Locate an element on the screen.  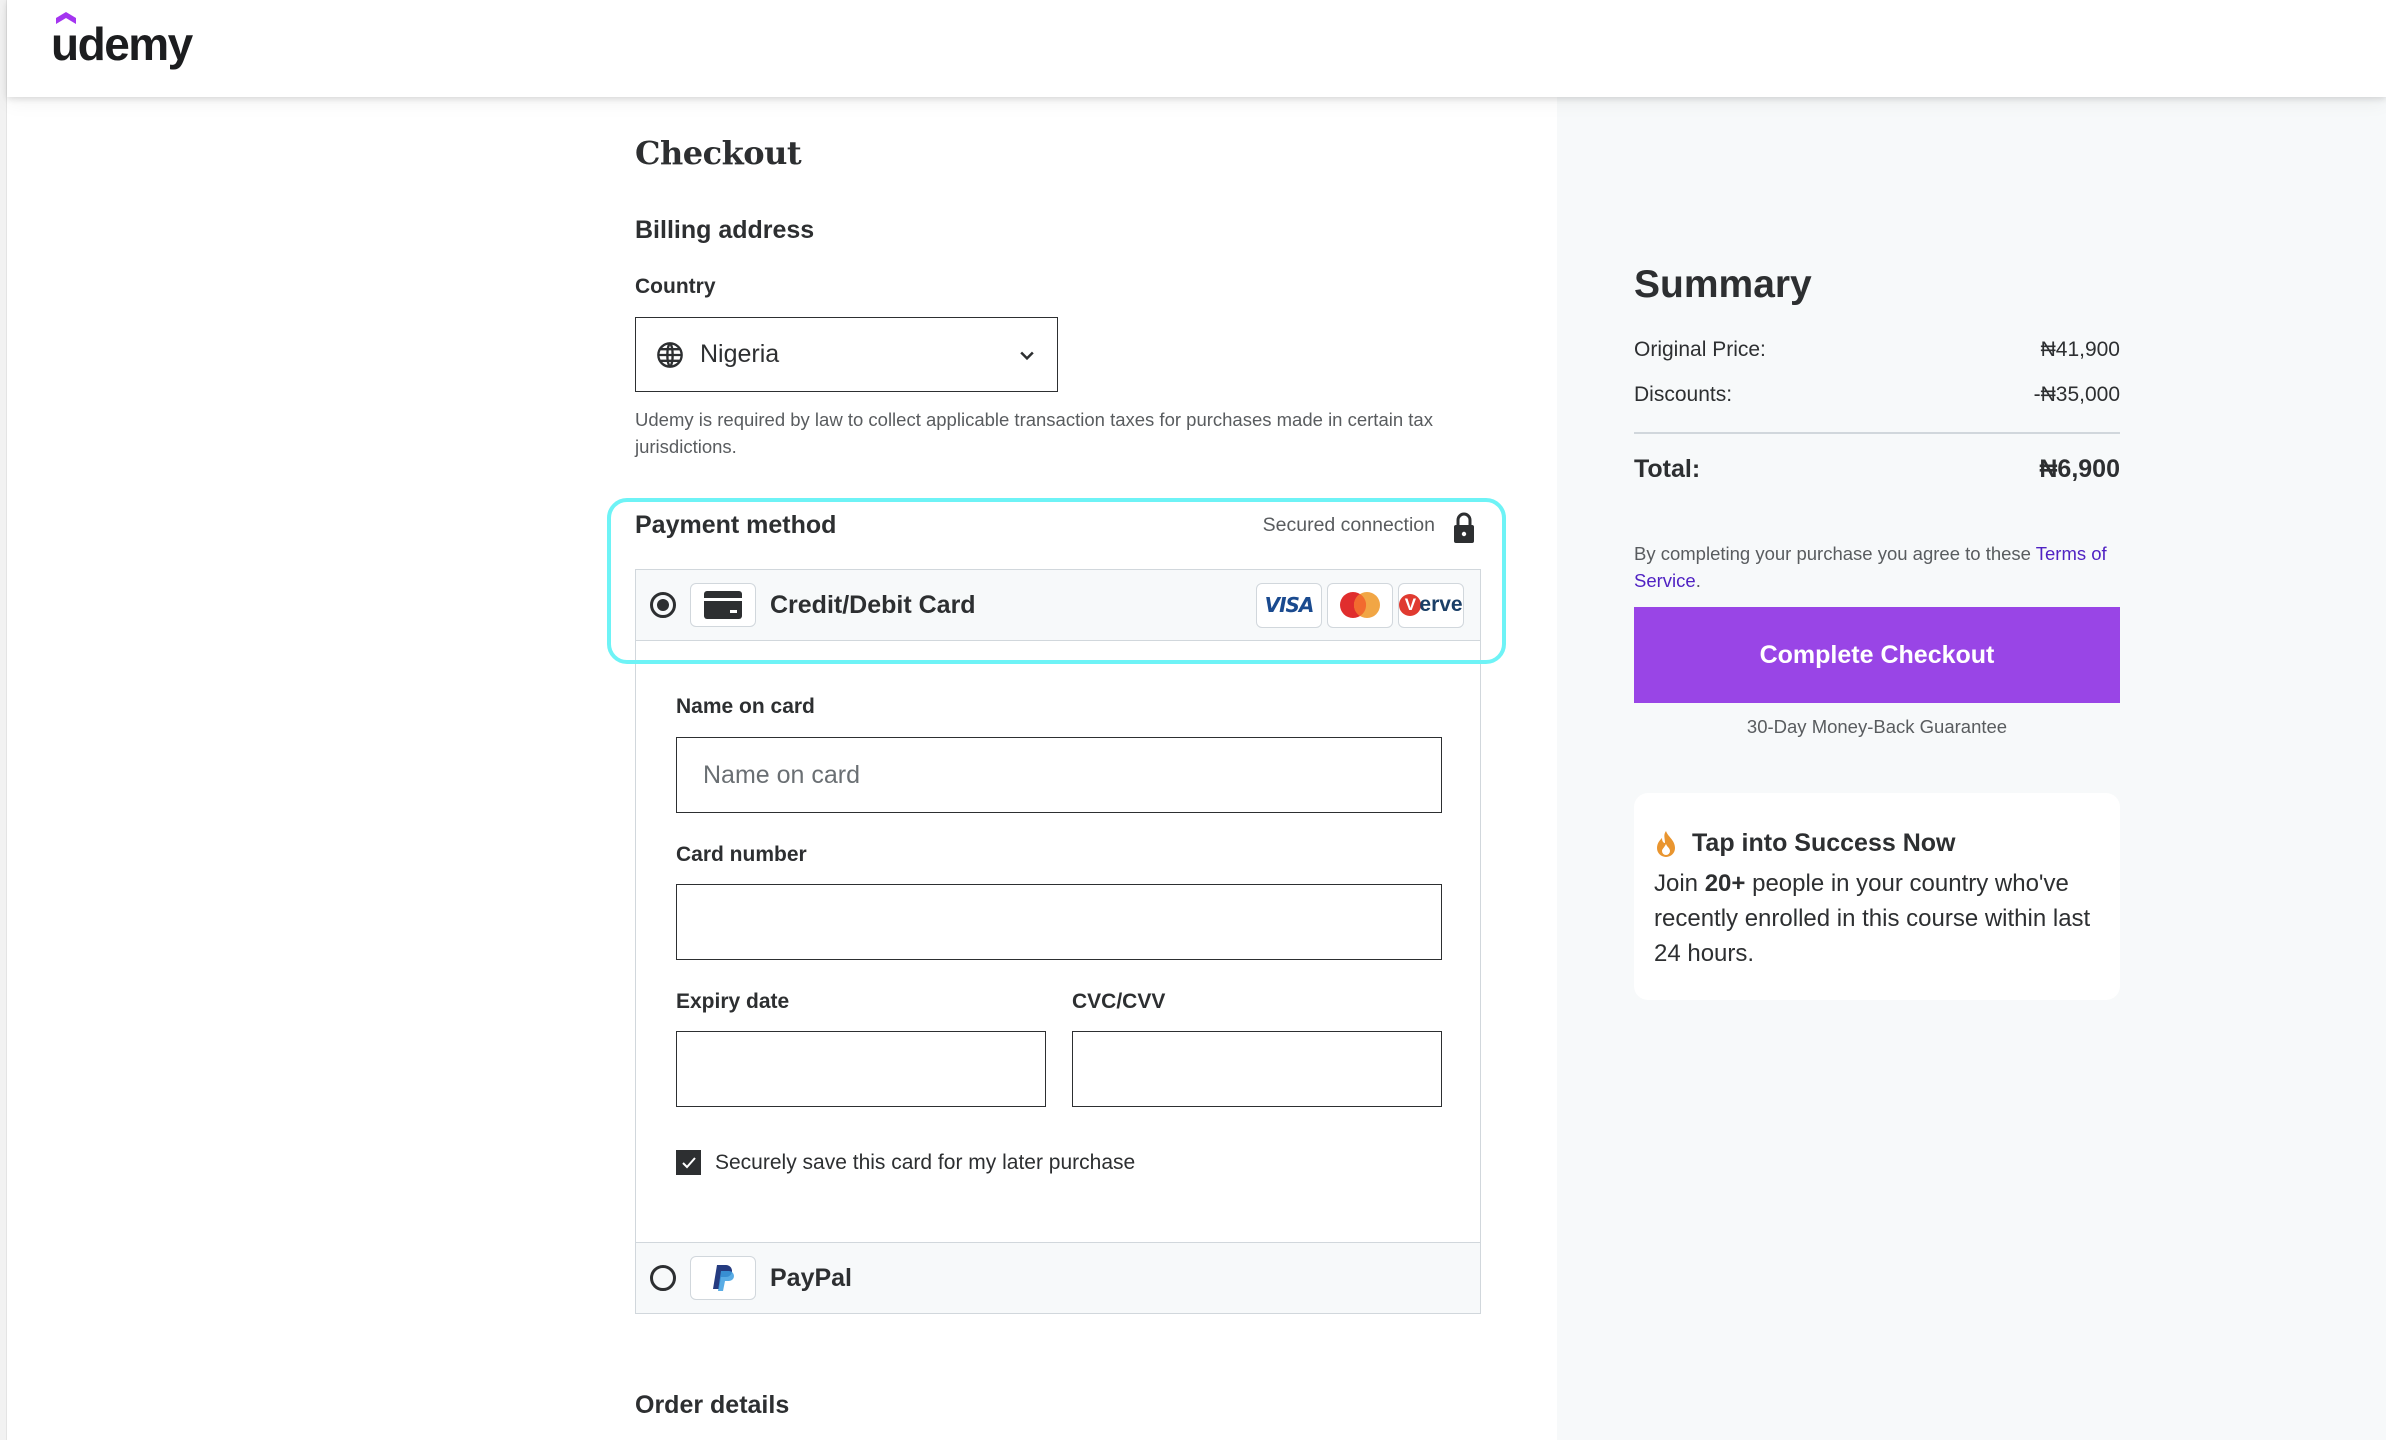
paypal-icon is located at coordinates (723, 1278).